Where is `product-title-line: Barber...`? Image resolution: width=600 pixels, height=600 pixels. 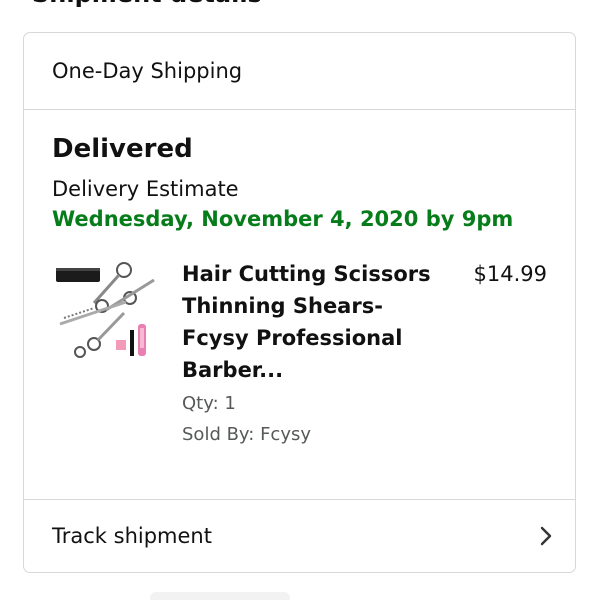 product-title-line: Barber... is located at coordinates (233, 370).